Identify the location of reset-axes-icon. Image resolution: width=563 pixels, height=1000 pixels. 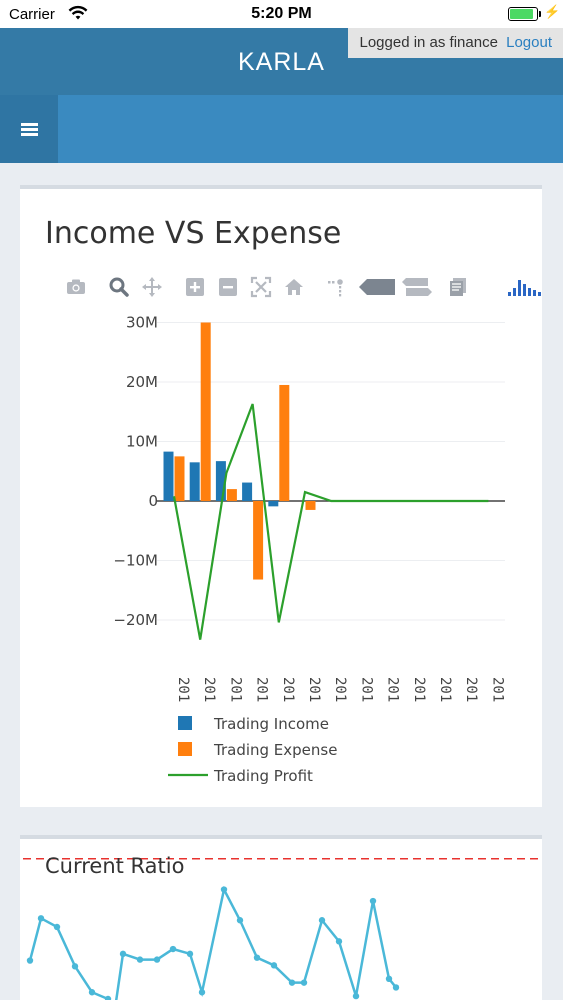
(294, 287).